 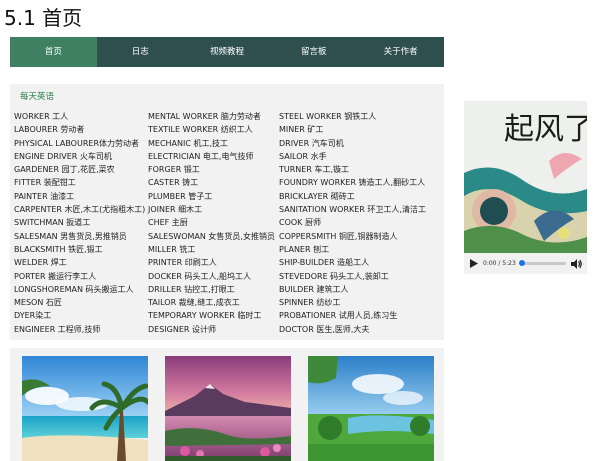 I want to click on nav-item-about-author: 关于作者, so click(x=400, y=52).